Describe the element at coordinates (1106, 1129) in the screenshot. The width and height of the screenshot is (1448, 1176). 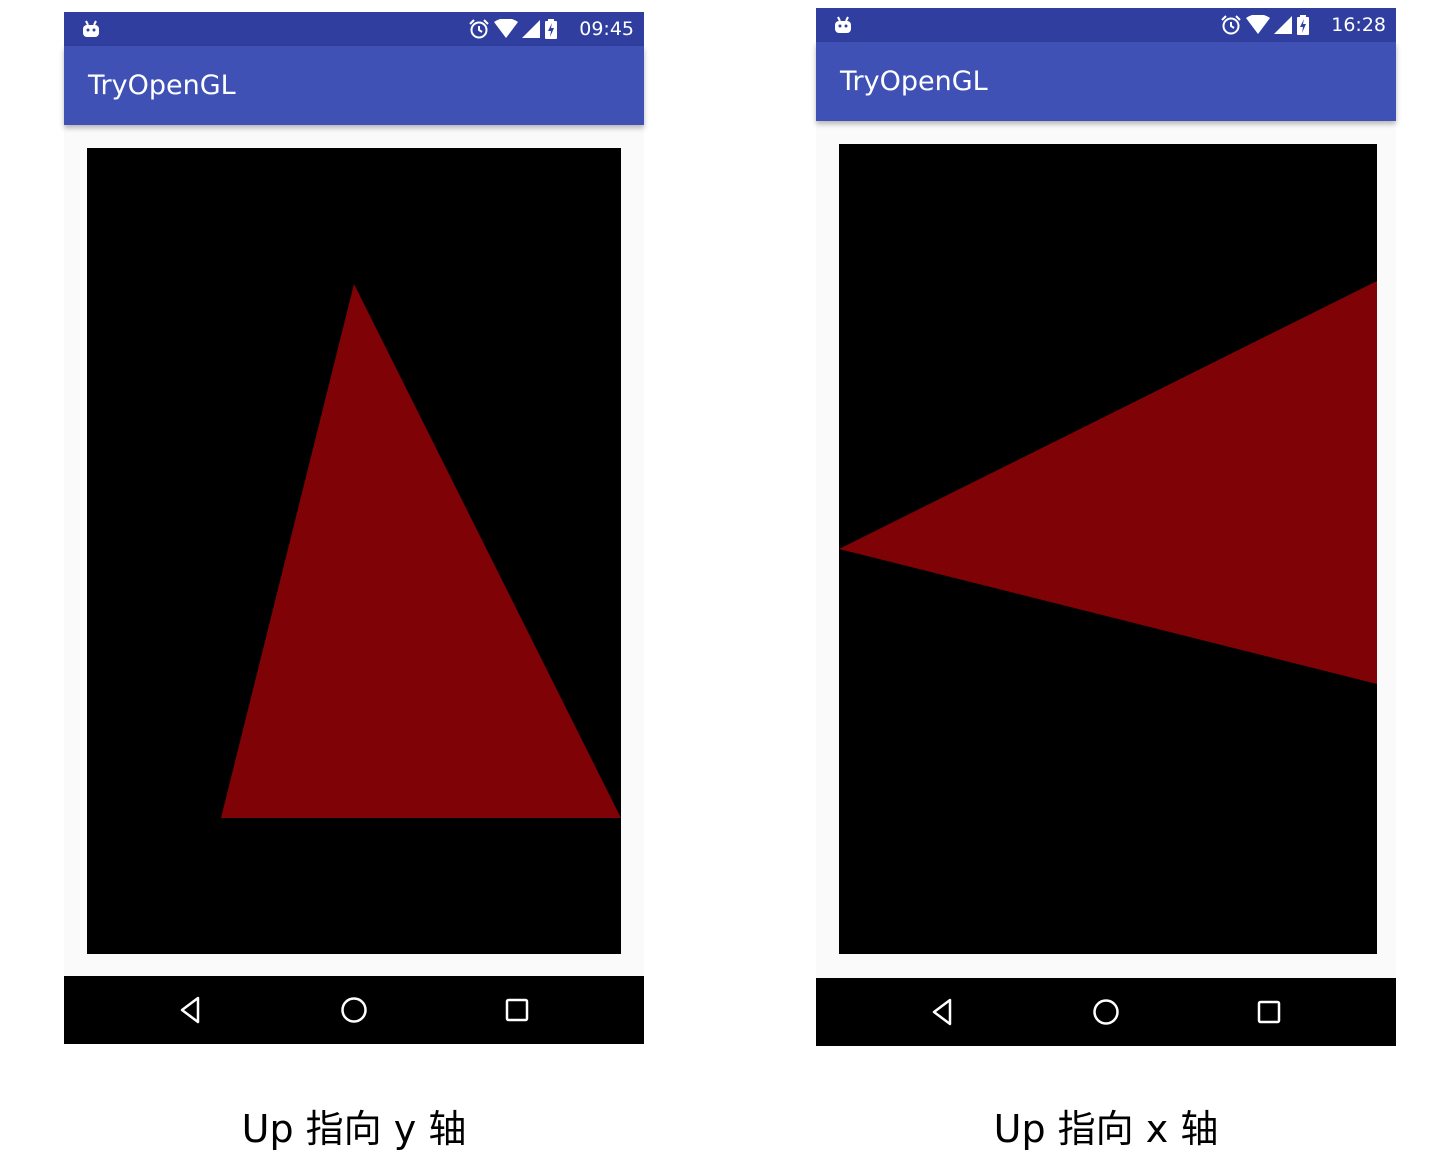
I see `caption-up-x: Up 指向 x 轴` at that location.